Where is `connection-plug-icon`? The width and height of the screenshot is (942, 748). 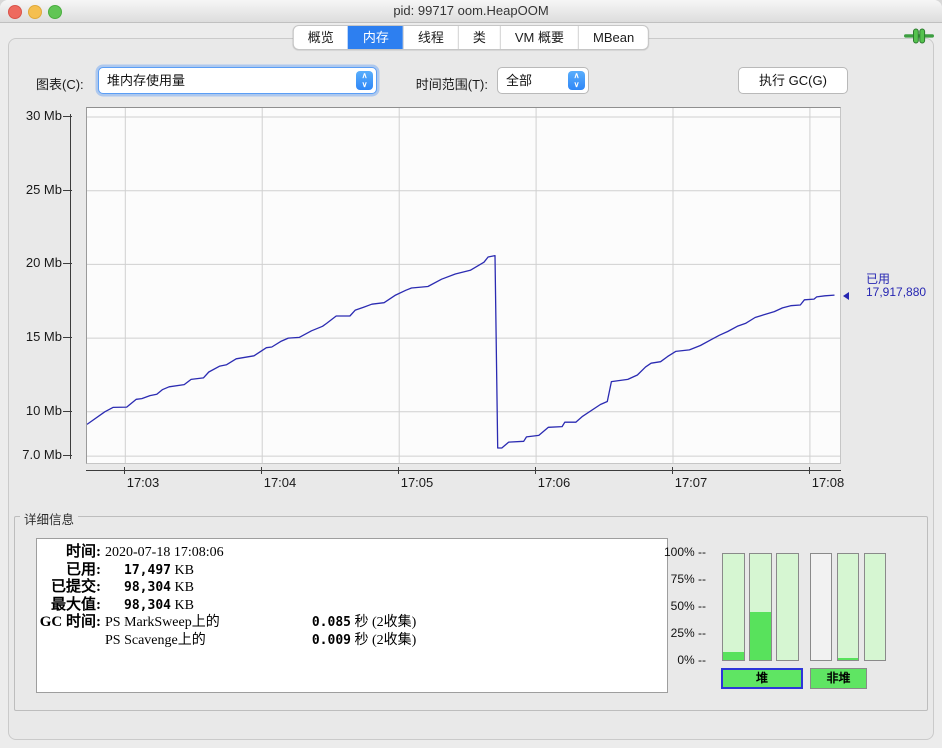 connection-plug-icon is located at coordinates (919, 38).